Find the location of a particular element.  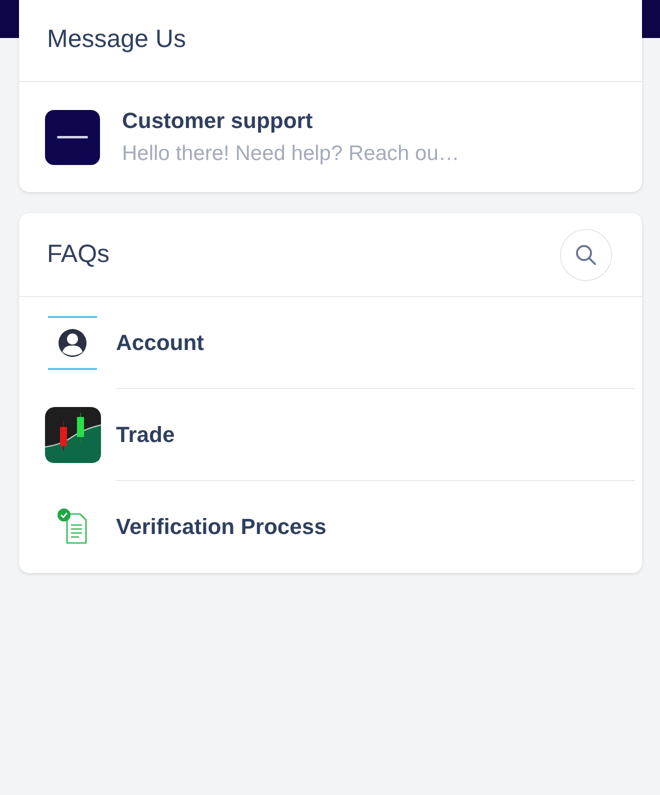

faq-item: Trade is located at coordinates (330, 435).